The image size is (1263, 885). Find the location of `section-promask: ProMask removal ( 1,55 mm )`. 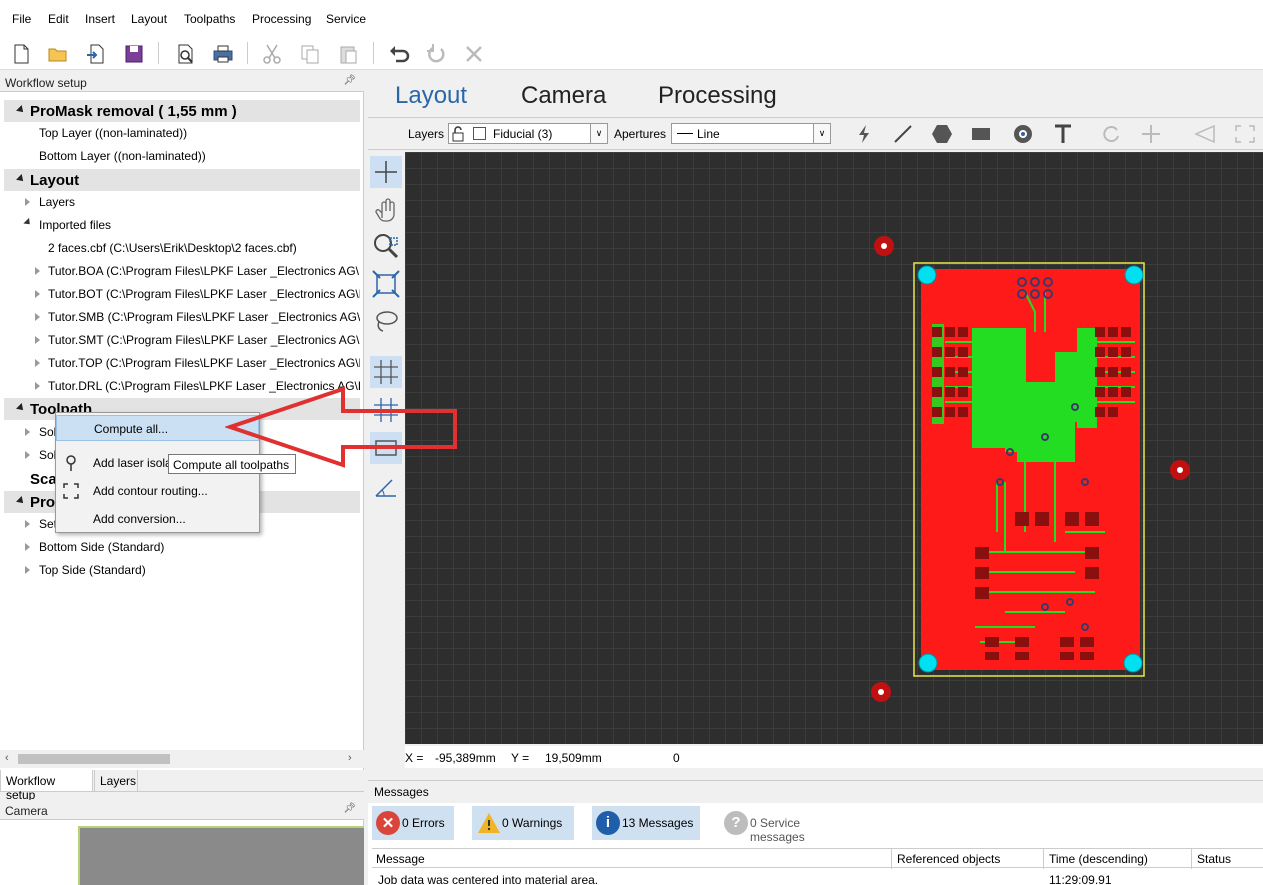

section-promask: ProMask removal ( 1,55 mm ) is located at coordinates (182, 111).